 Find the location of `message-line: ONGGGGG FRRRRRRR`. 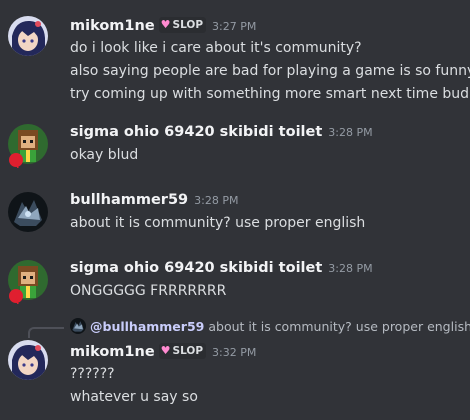

message-line: ONGGGGG FRRRRRRR is located at coordinates (148, 291).